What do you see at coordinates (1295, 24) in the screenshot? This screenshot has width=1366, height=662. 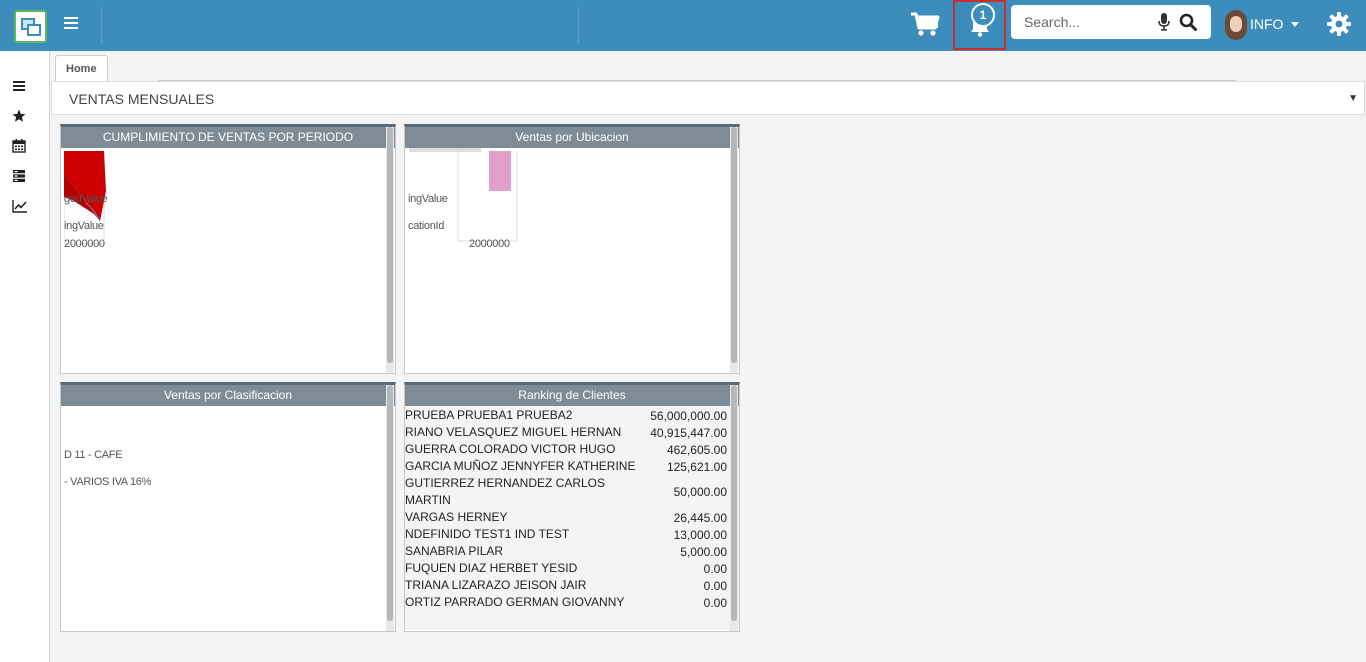 I see `chevron-down-icon` at bounding box center [1295, 24].